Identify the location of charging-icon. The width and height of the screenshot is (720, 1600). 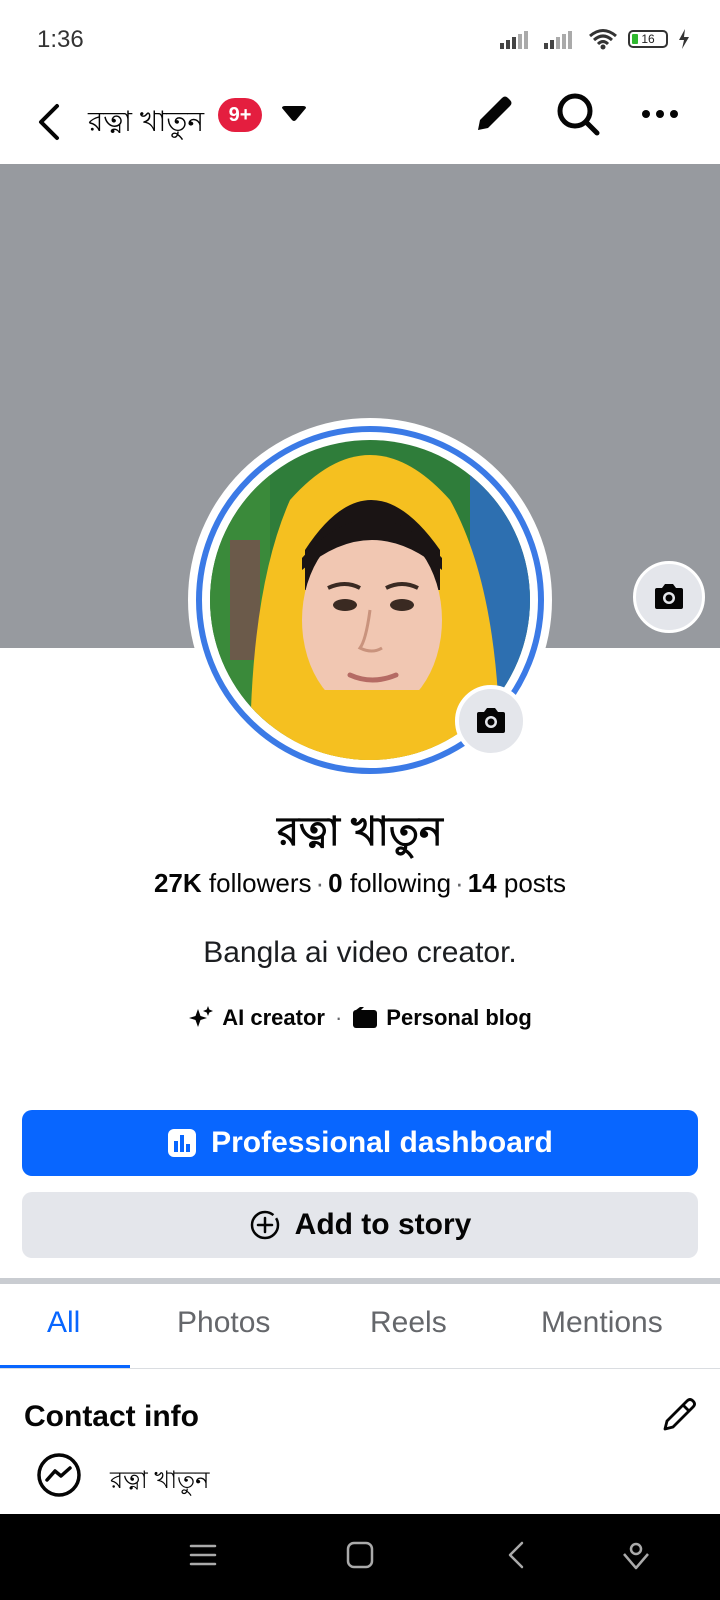
(684, 39).